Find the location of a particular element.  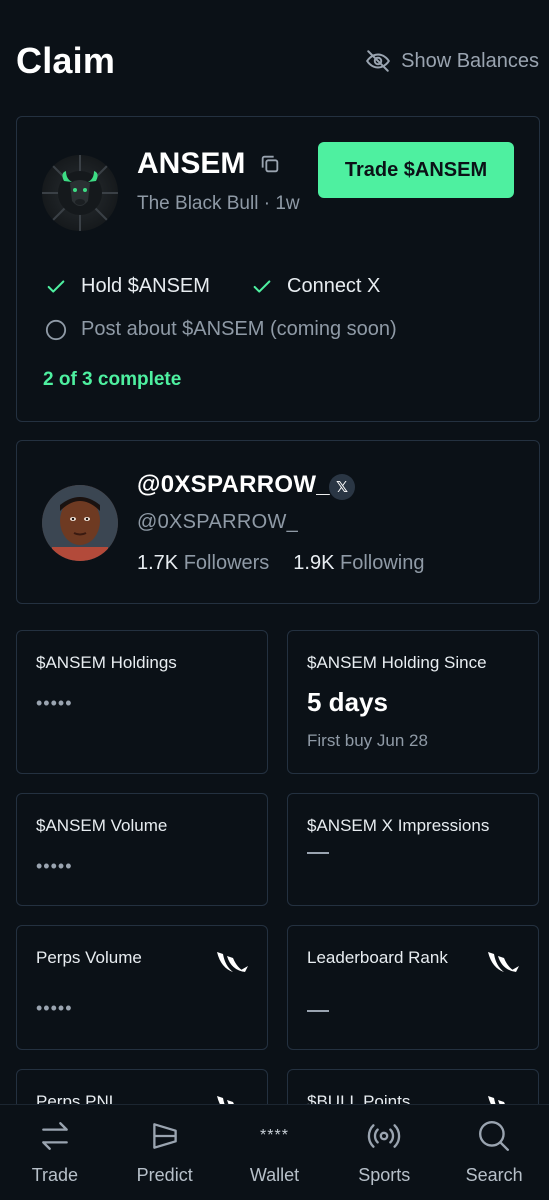

copy-icon is located at coordinates (270, 164).